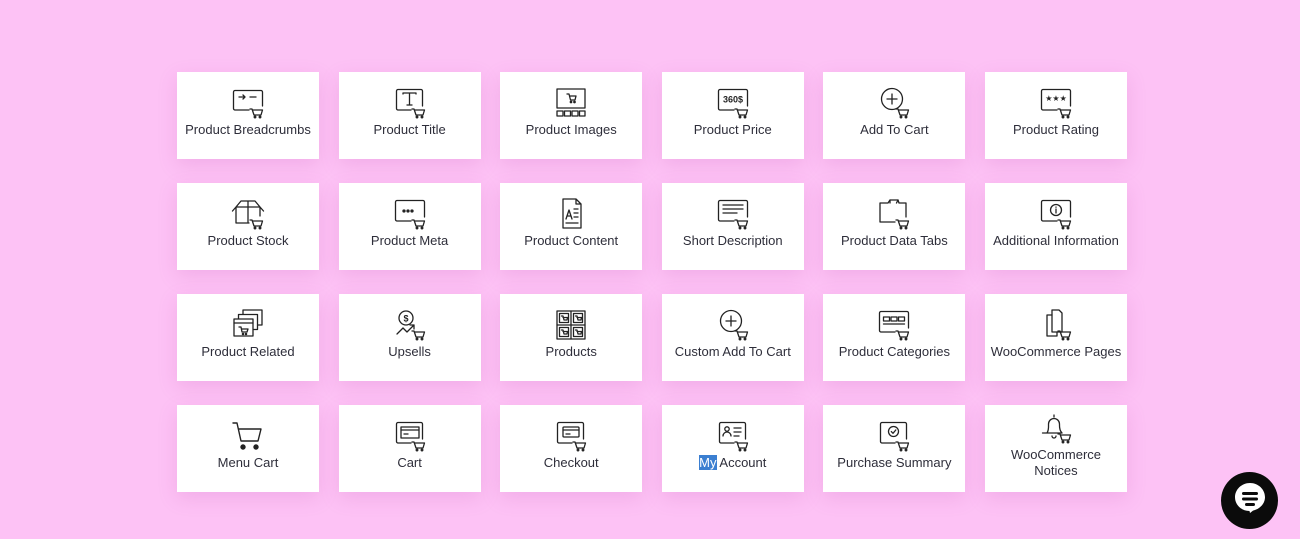  I want to click on widget-label: Product Title, so click(409, 129).